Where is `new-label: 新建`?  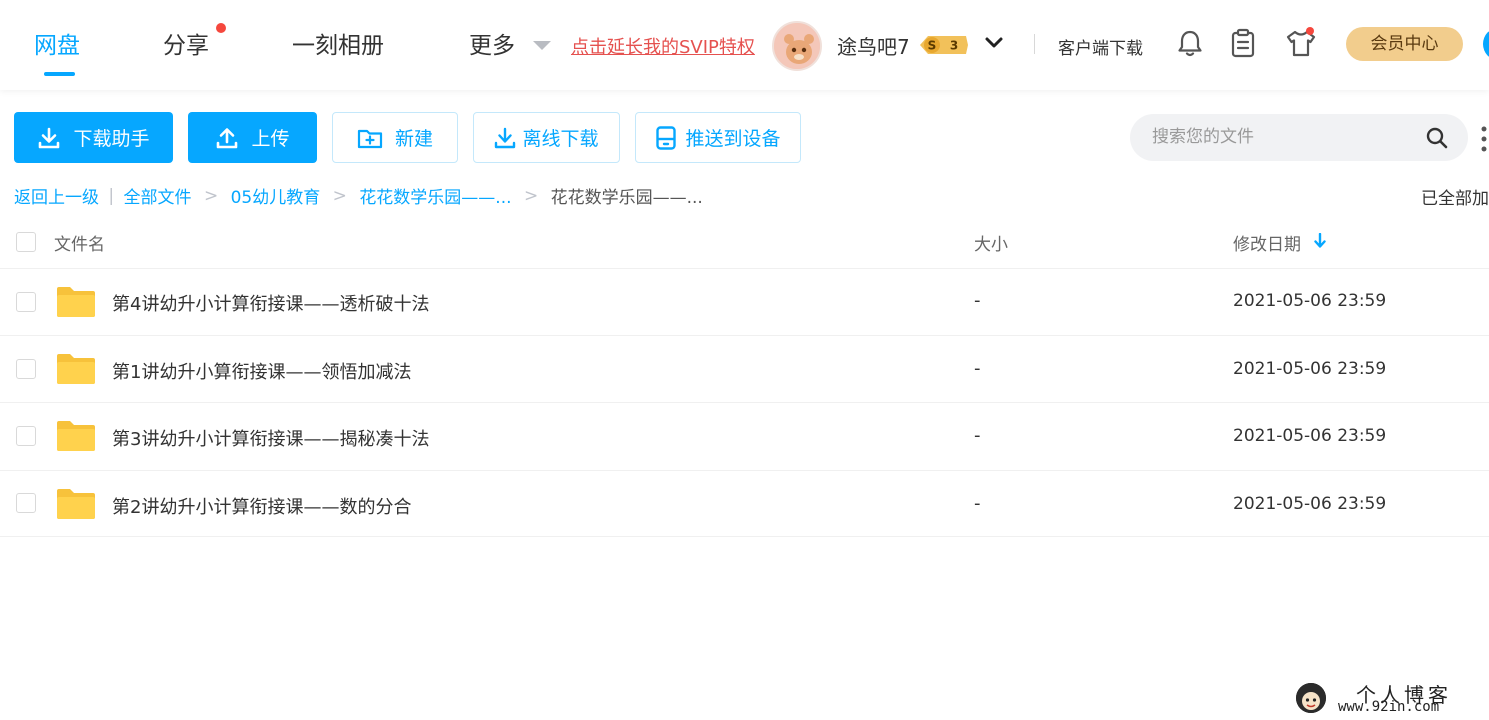
new-label: 新建 is located at coordinates (413, 139).